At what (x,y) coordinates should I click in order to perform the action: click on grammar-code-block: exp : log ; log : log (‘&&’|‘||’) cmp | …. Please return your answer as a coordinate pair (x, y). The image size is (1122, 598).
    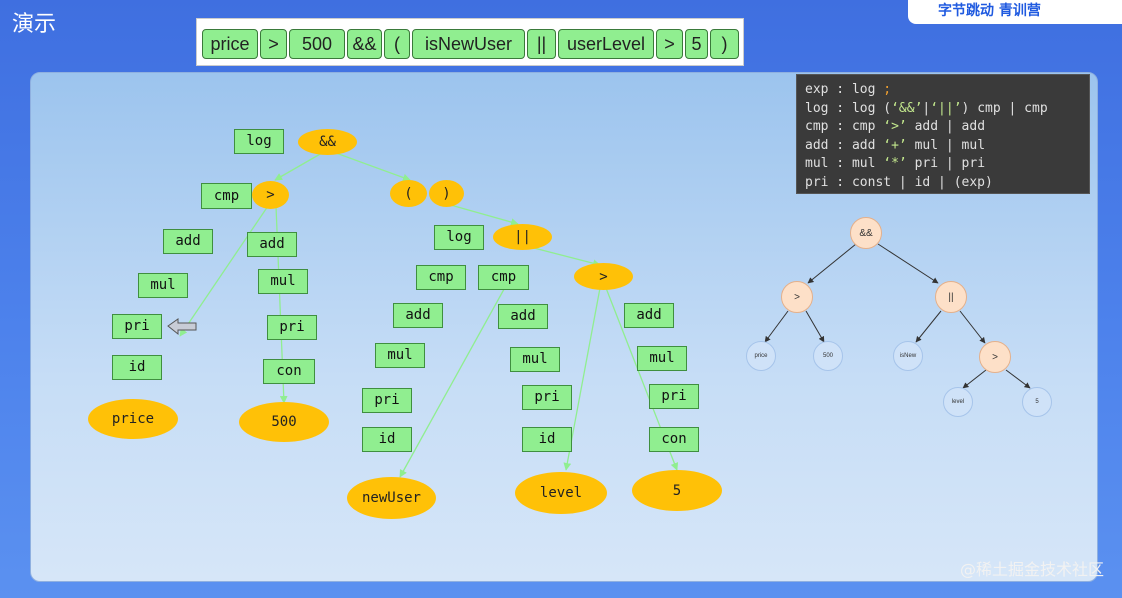
    Looking at the image, I should click on (943, 134).